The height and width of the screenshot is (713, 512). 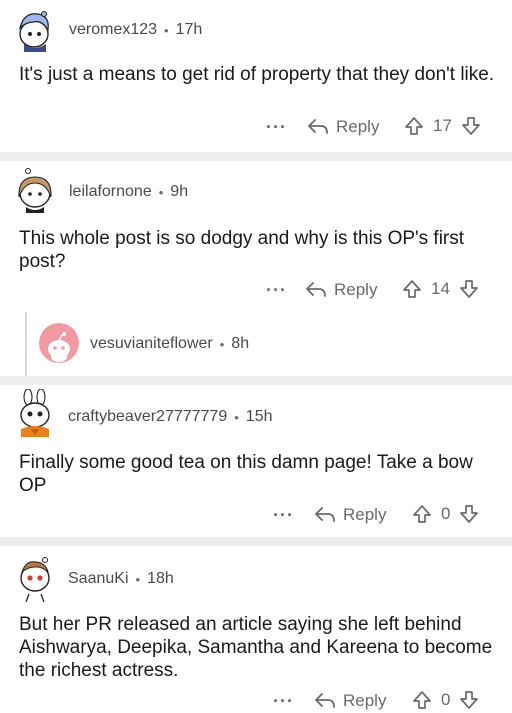 I want to click on vote-count: 17, so click(x=442, y=125).